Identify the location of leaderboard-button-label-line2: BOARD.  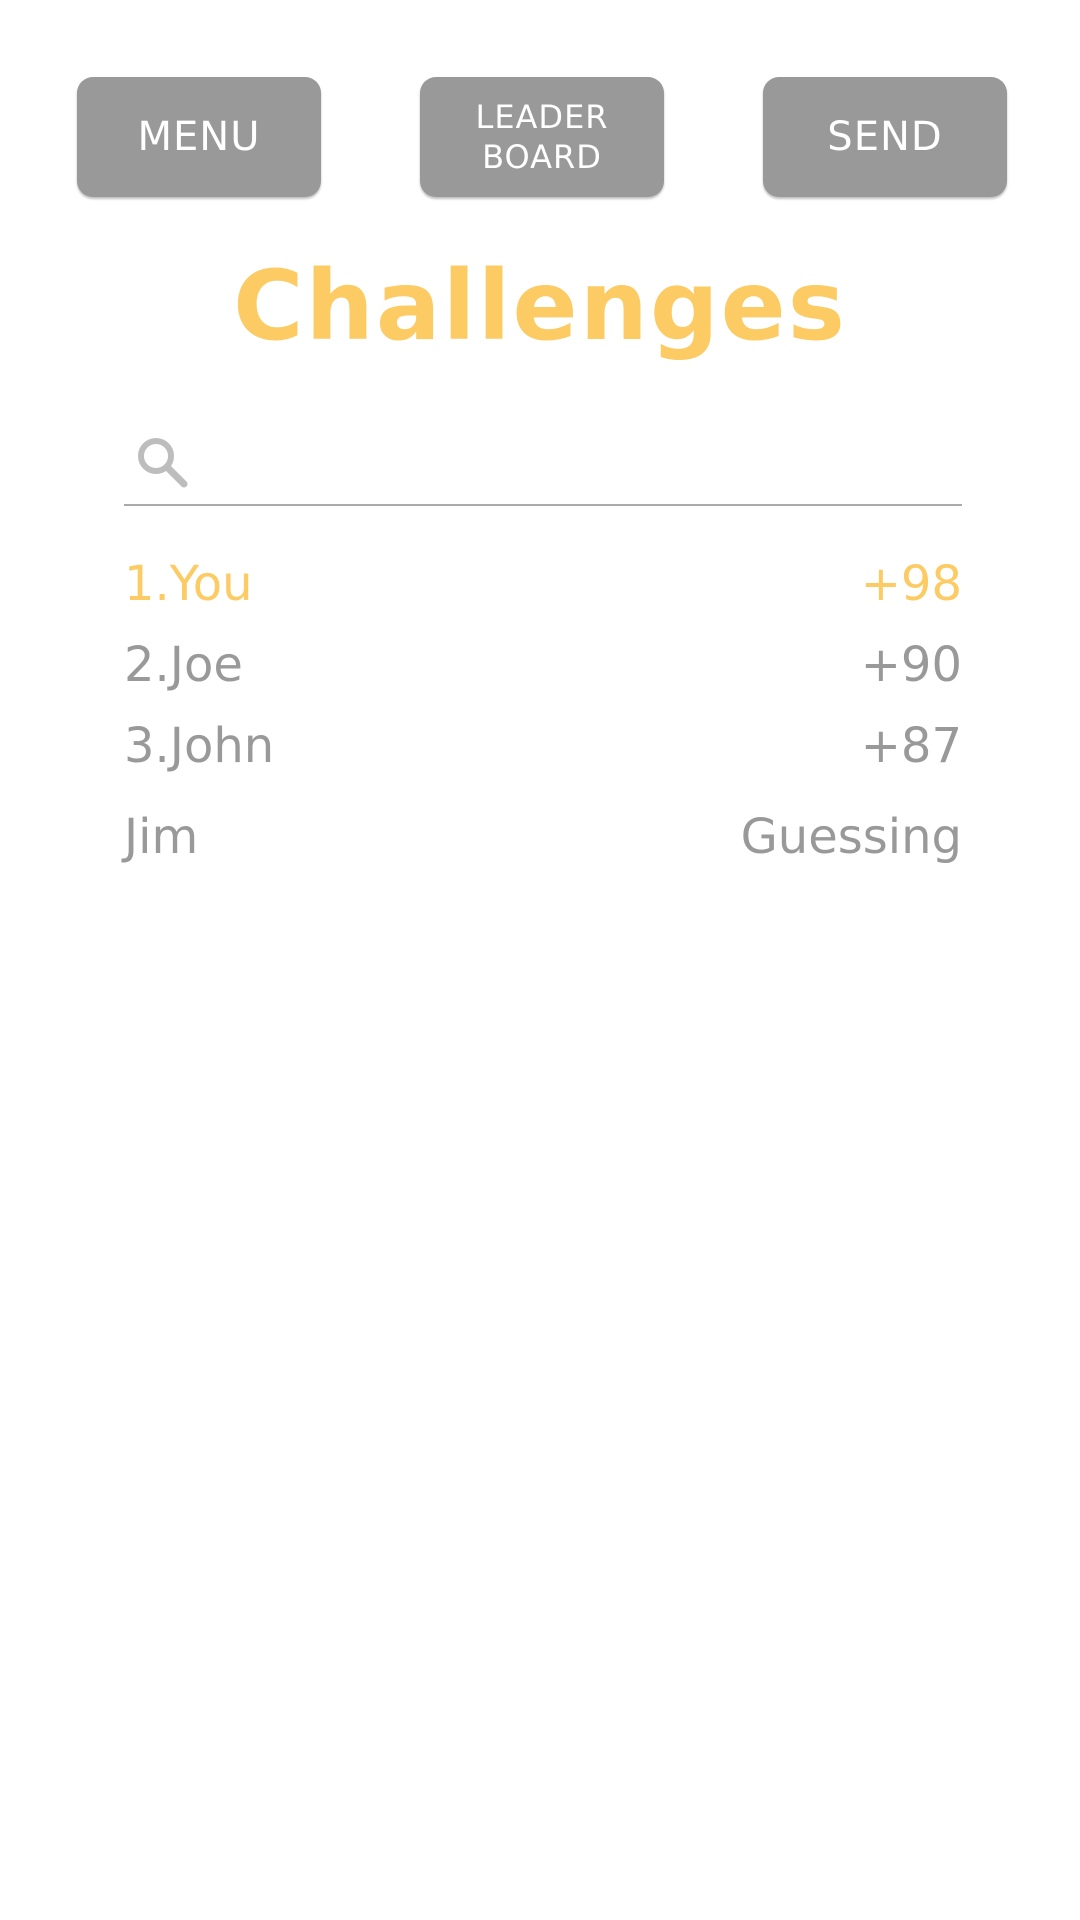
(542, 157).